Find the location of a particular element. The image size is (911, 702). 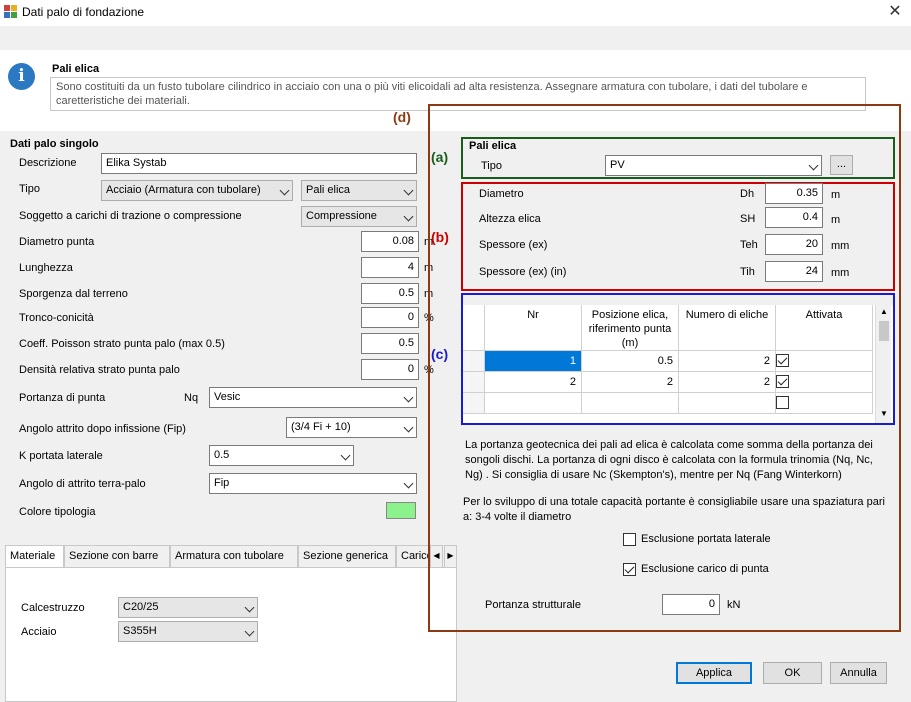

tipo-palo-select: Pali elica is located at coordinates (359, 190).